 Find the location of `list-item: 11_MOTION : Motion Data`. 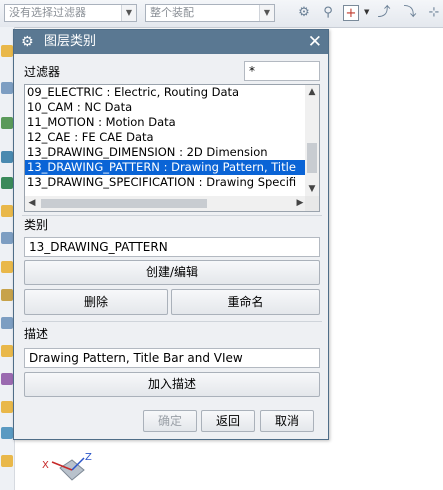

list-item: 11_MOTION : Motion Data is located at coordinates (165, 122).